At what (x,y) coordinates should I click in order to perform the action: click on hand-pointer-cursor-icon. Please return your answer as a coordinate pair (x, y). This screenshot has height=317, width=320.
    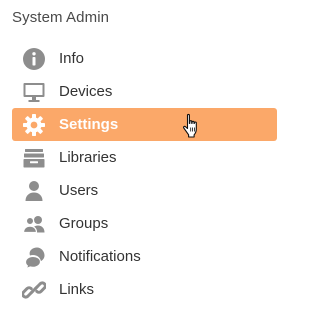
    Looking at the image, I should click on (190, 125).